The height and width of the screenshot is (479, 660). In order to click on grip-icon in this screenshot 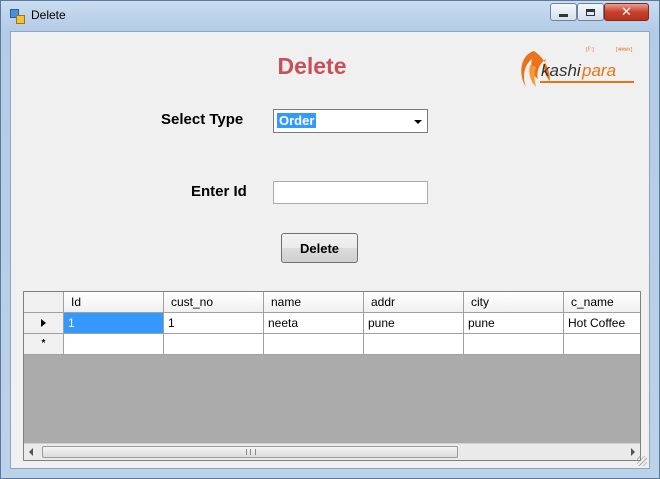, I will do `click(251, 452)`.